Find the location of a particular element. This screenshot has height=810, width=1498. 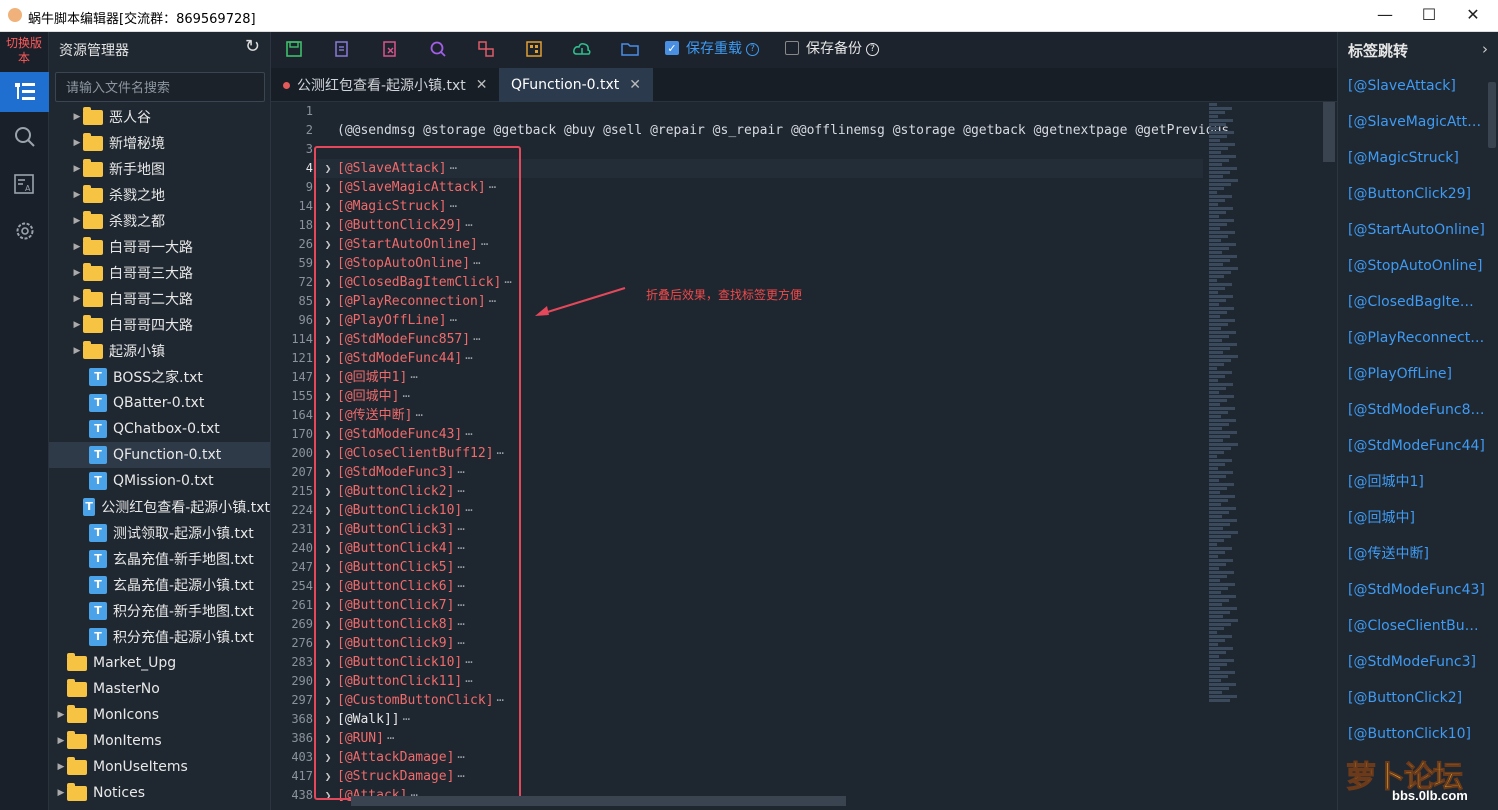

tree-item: ▶ MonItems is located at coordinates (159, 741).